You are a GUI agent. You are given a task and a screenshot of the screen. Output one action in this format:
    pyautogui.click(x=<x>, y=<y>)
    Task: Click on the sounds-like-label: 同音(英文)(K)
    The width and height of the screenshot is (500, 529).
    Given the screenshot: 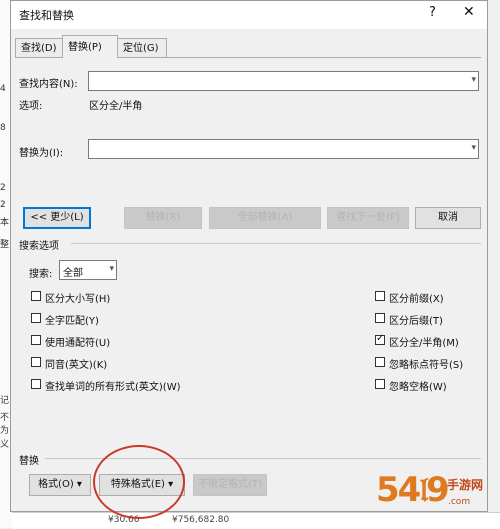 What is the action you would take?
    pyautogui.click(x=76, y=365)
    